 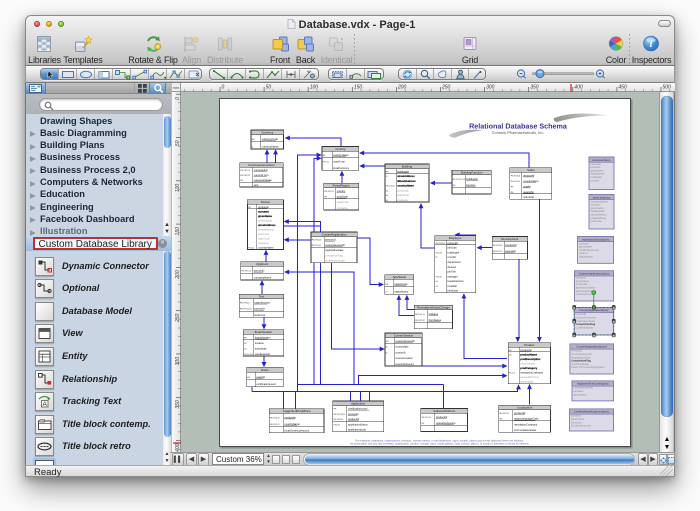 What do you see at coordinates (269, 88) in the screenshot?
I see `svg-text: 50` at bounding box center [269, 88].